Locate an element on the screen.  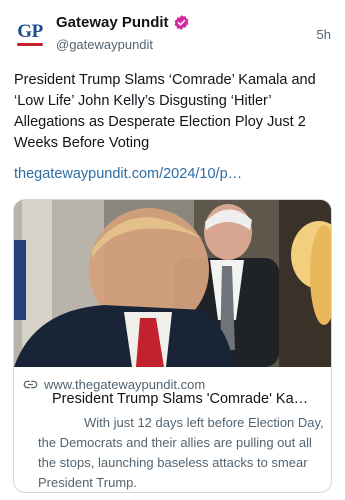
author-name-row: Gateway Pundit is located at coordinates (123, 22).